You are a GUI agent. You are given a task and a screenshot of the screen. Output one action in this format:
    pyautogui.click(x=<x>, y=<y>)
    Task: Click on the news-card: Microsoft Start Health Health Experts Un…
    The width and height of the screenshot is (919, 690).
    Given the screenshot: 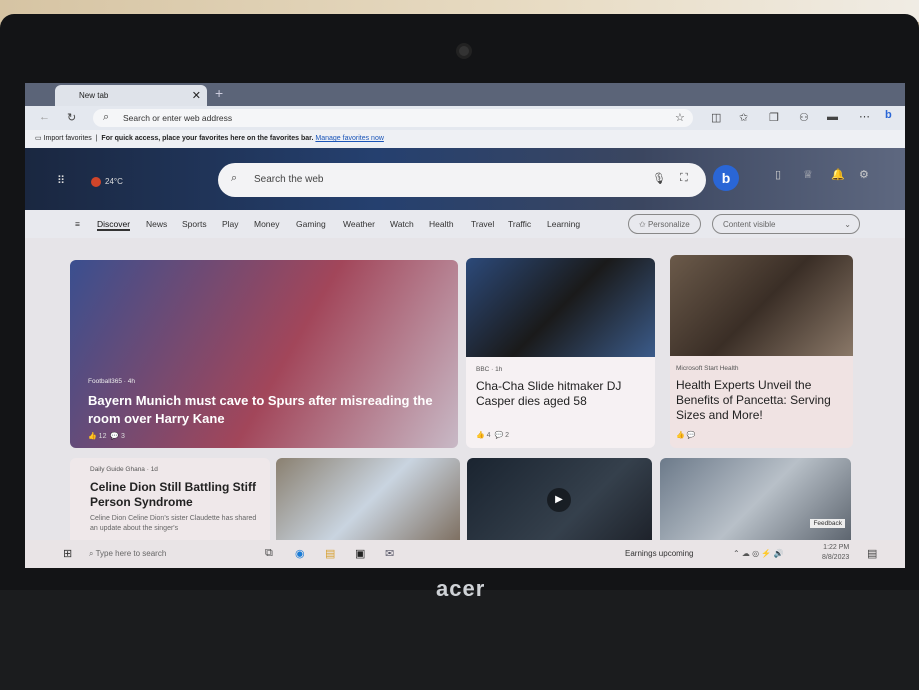 What is the action you would take?
    pyautogui.click(x=761, y=351)
    